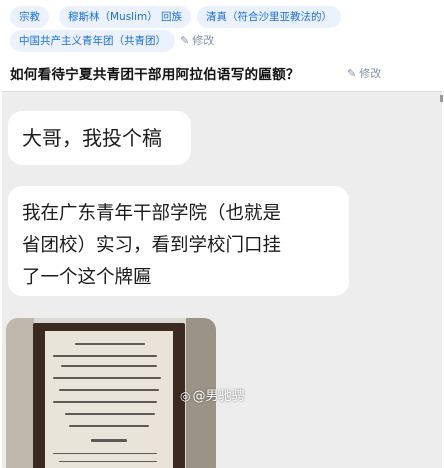  What do you see at coordinates (171, 17) in the screenshot?
I see `topic-tag-hui: 回族` at bounding box center [171, 17].